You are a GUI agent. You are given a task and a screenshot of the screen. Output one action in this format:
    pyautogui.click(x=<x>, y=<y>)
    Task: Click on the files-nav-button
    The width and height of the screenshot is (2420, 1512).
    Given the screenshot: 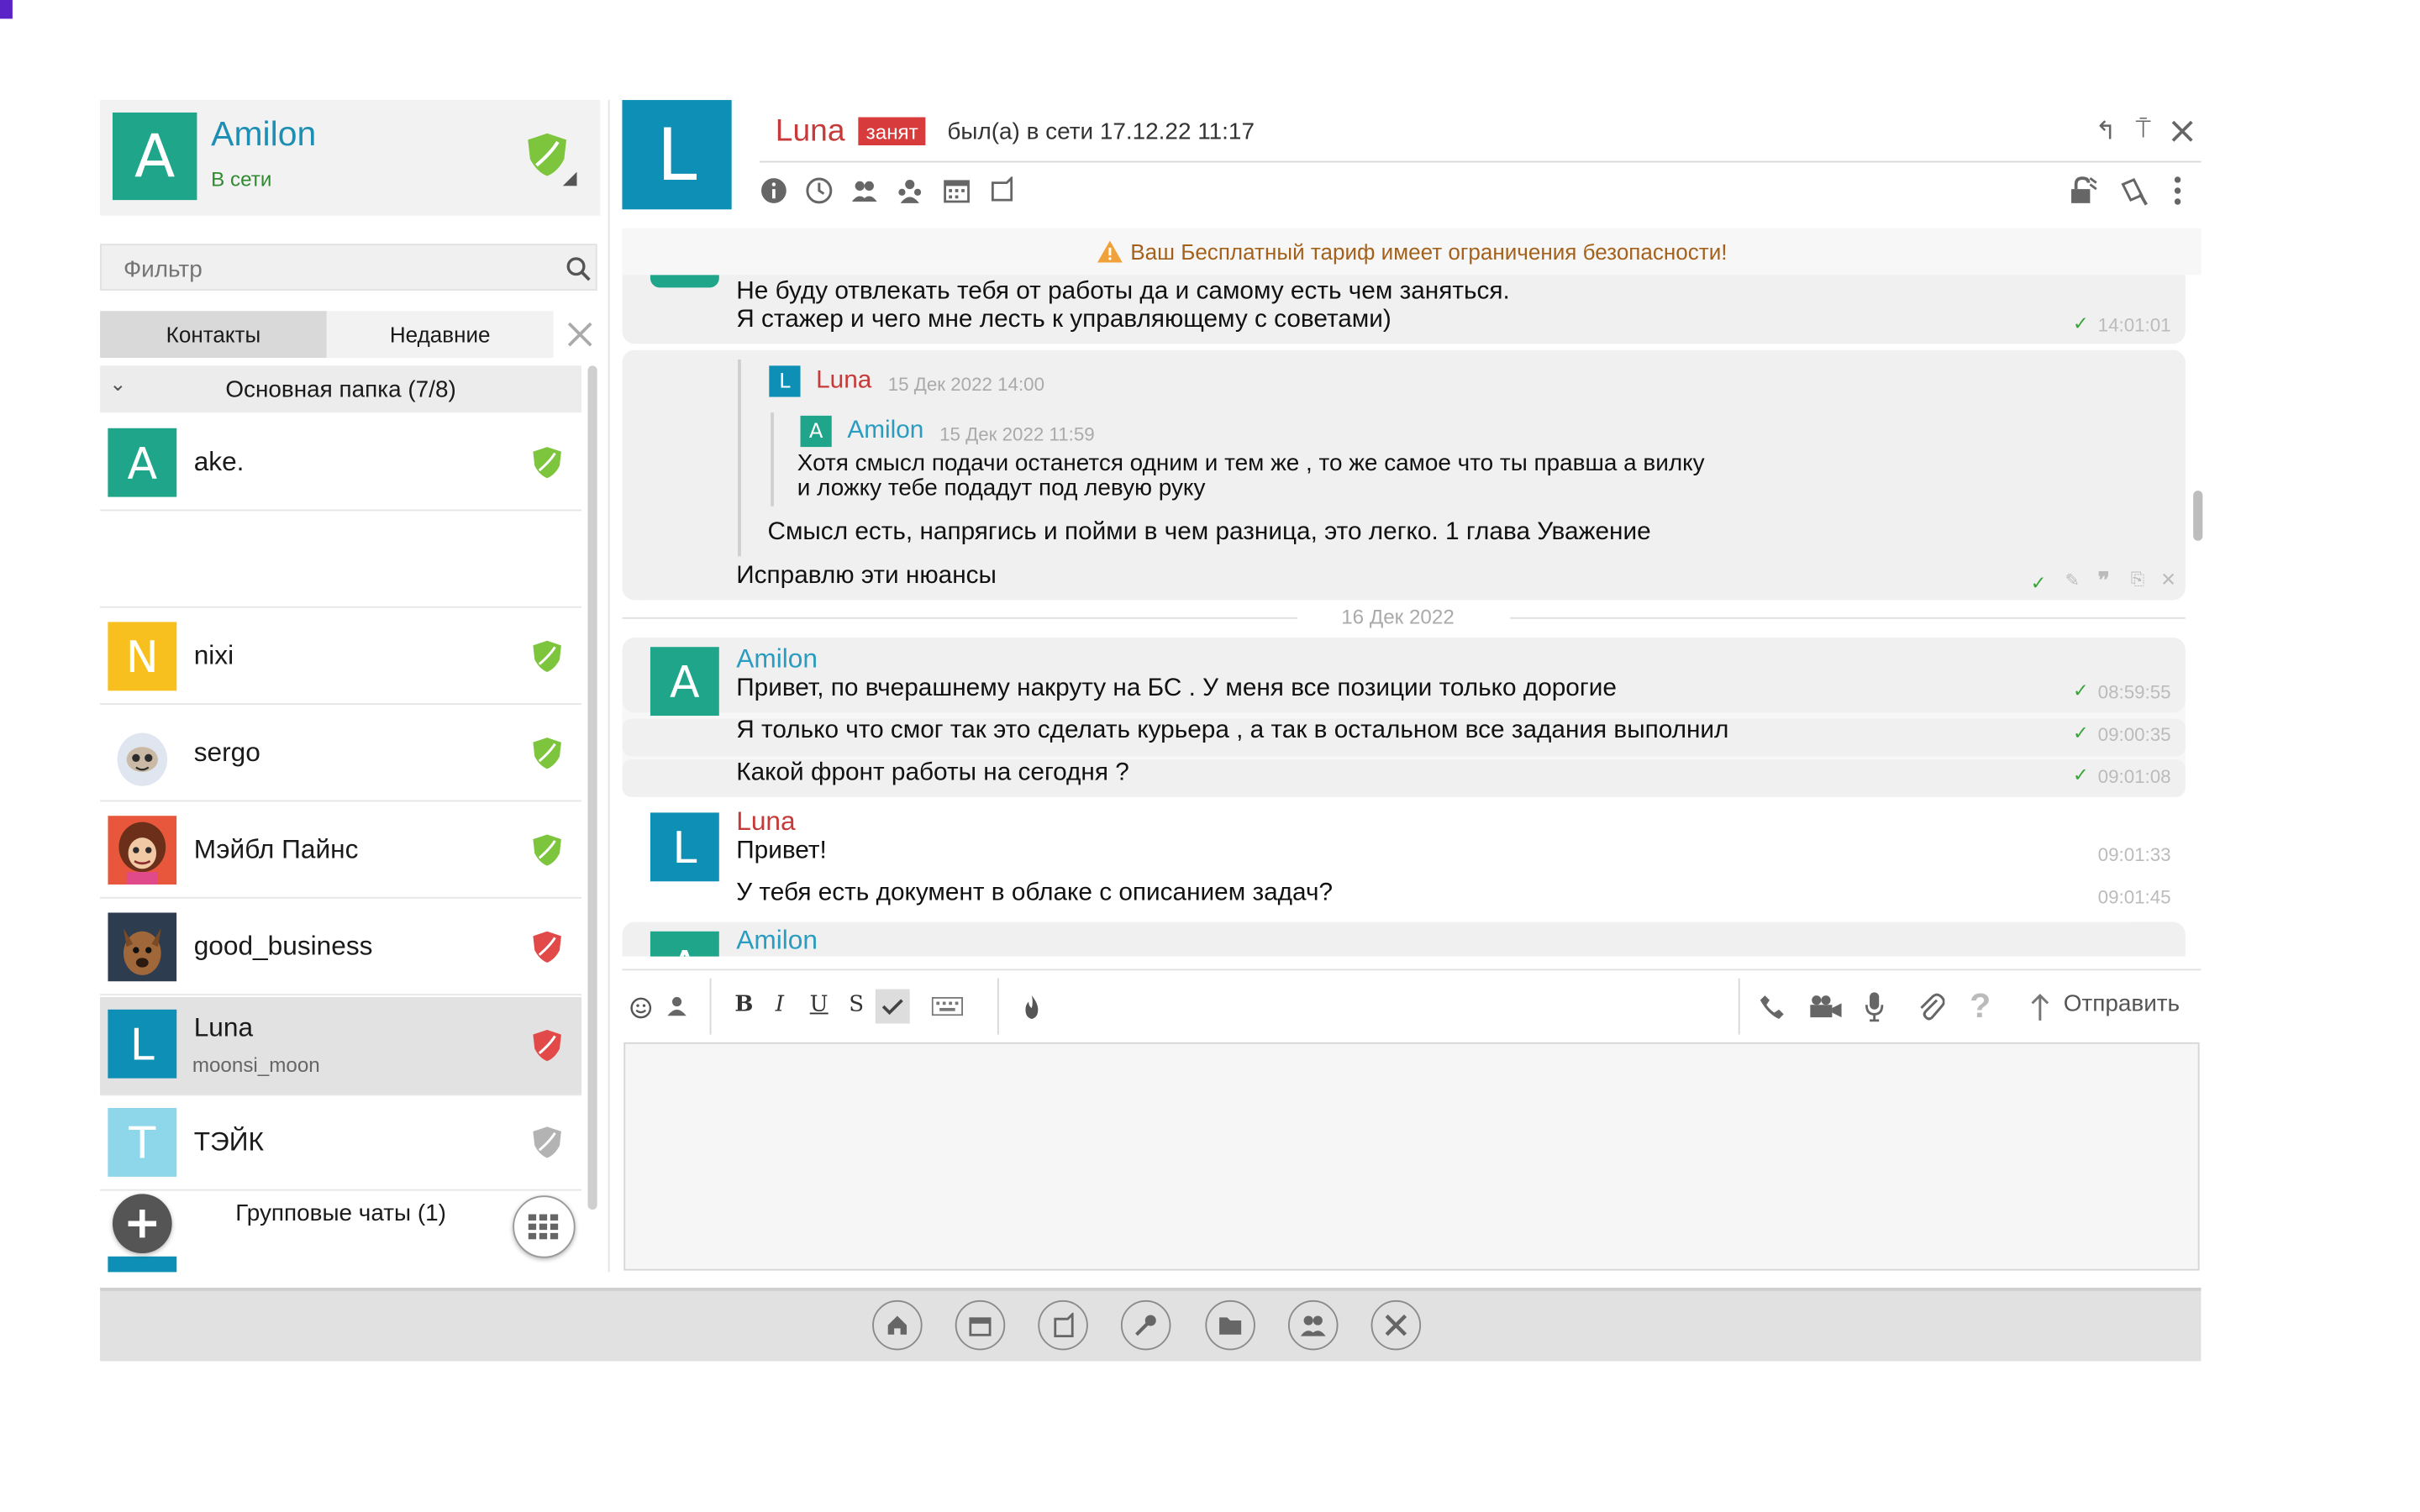 What is the action you would take?
    pyautogui.click(x=1230, y=1325)
    